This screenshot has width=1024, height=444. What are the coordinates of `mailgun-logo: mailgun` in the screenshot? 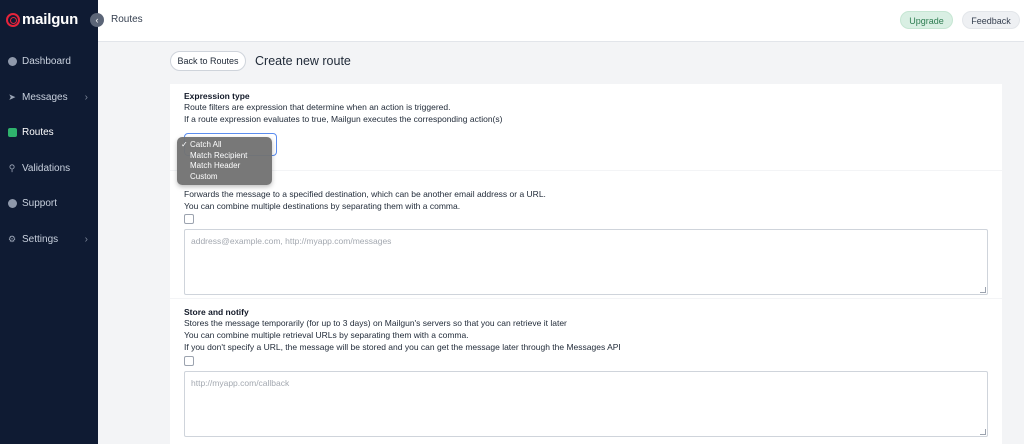 It's located at (42, 19).